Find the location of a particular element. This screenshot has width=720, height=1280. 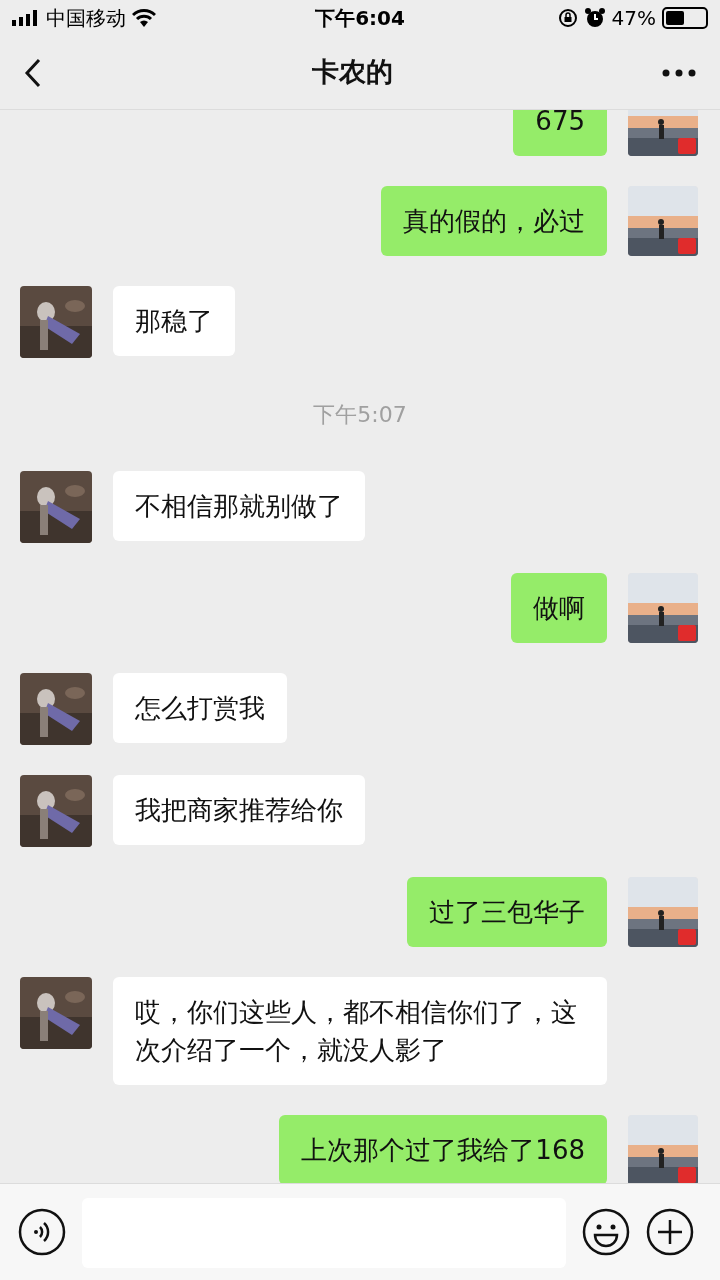

battery-icon is located at coordinates (685, 18).